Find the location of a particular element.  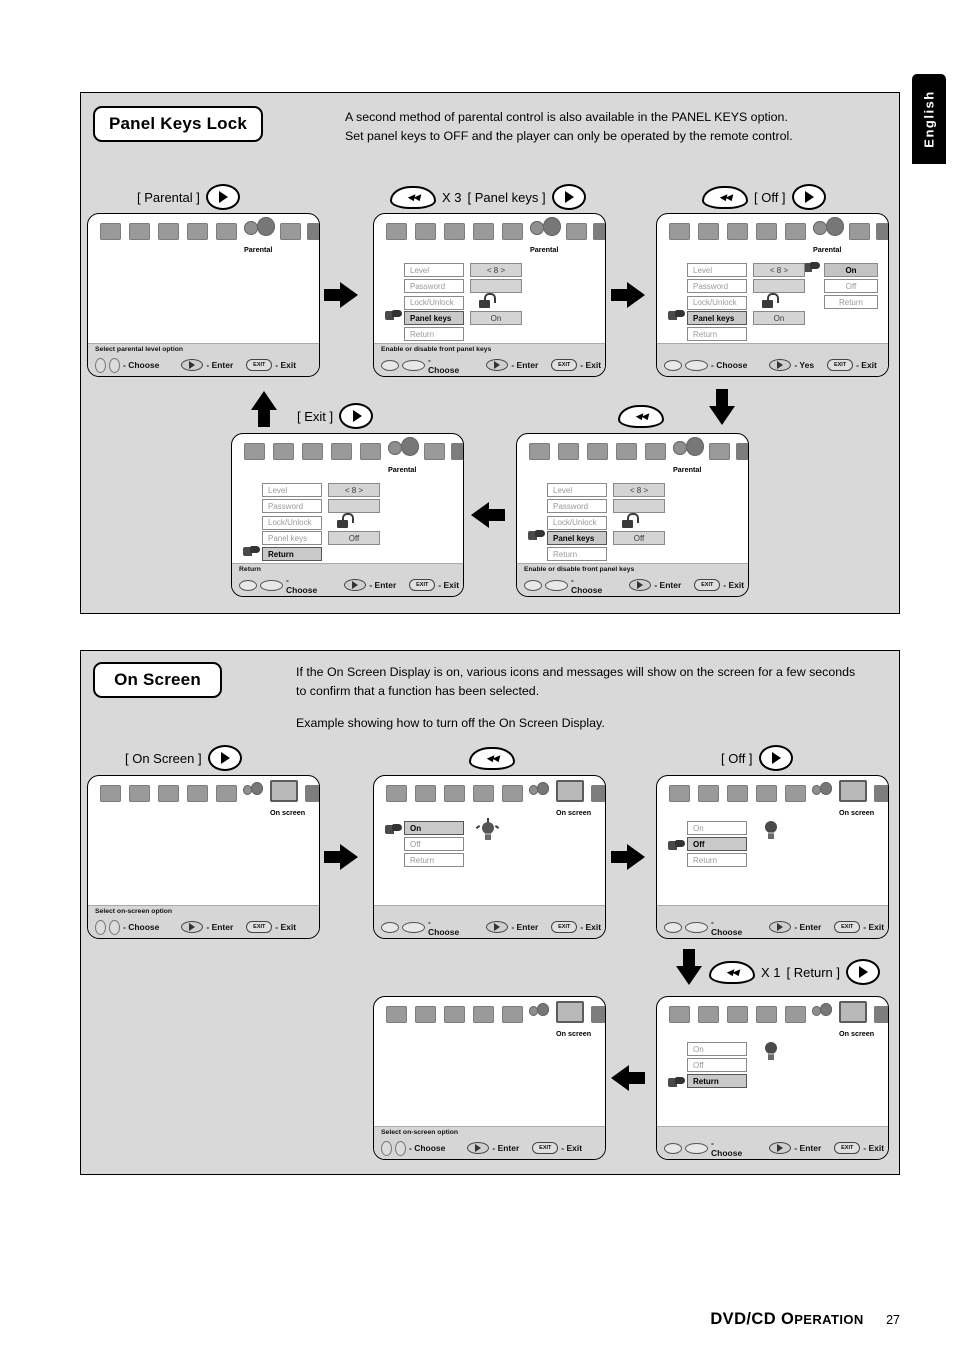

submenu-row-off: Off is located at coordinates (851, 286).